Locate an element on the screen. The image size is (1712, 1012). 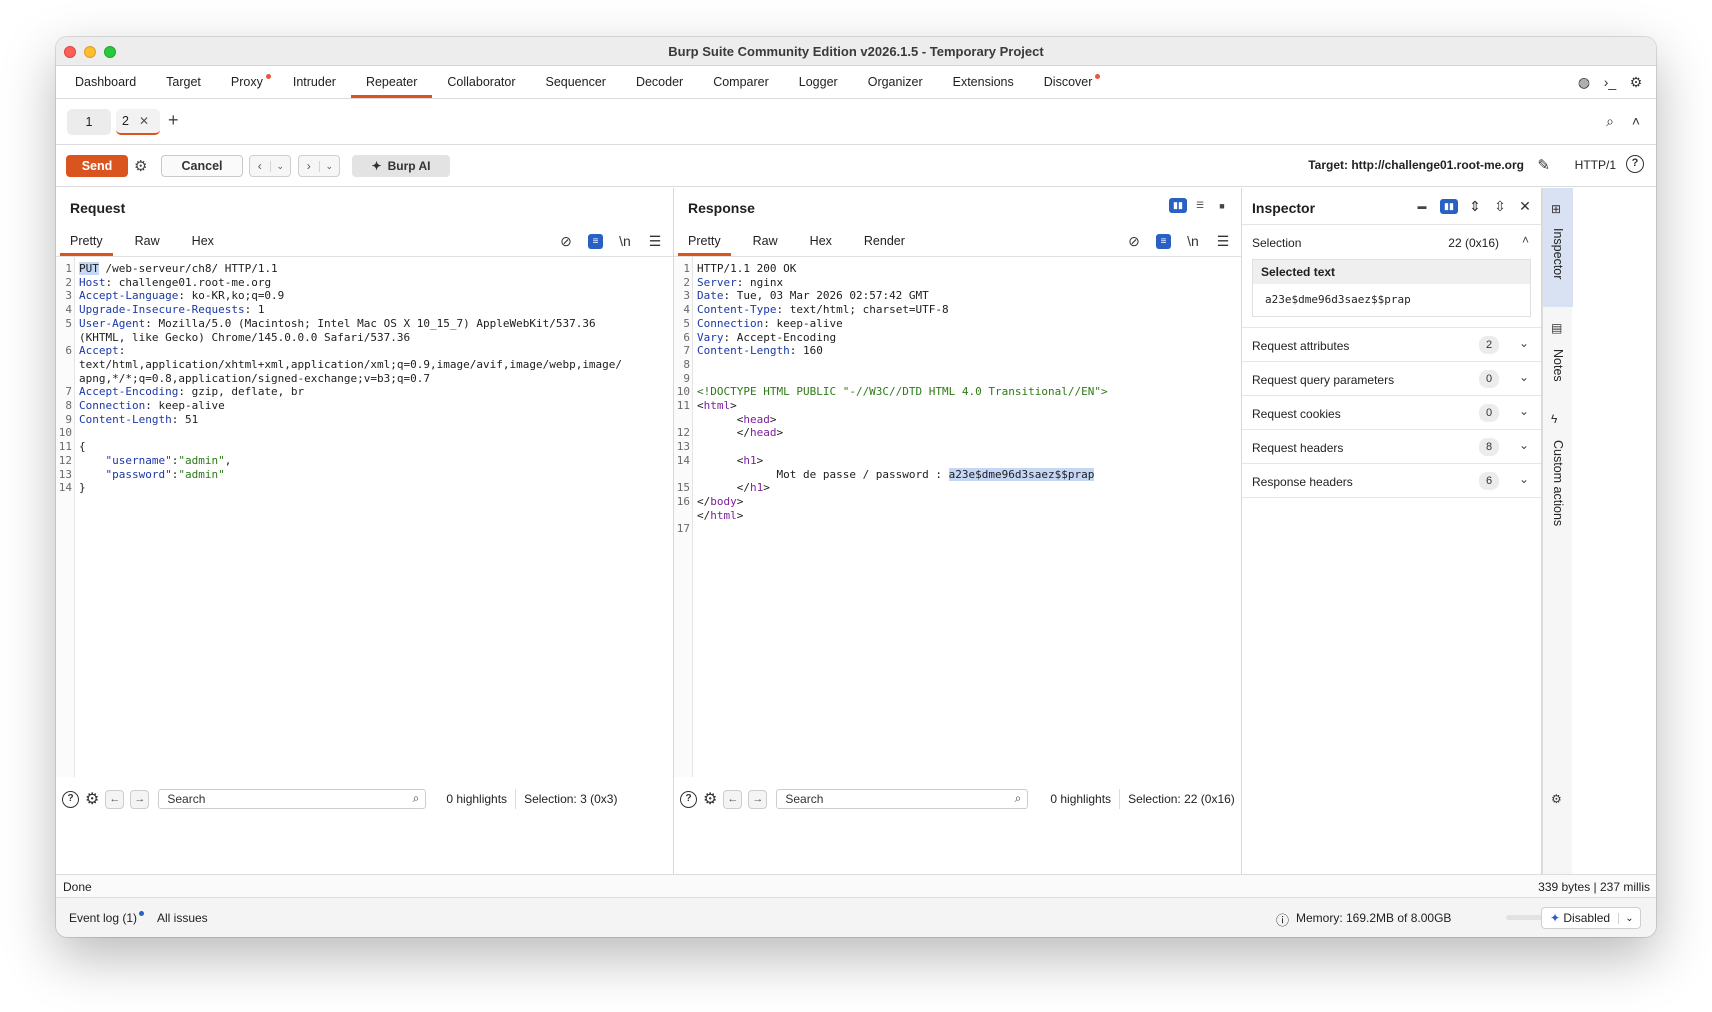
history-forward-button: › ⌄ is located at coordinates (319, 166).